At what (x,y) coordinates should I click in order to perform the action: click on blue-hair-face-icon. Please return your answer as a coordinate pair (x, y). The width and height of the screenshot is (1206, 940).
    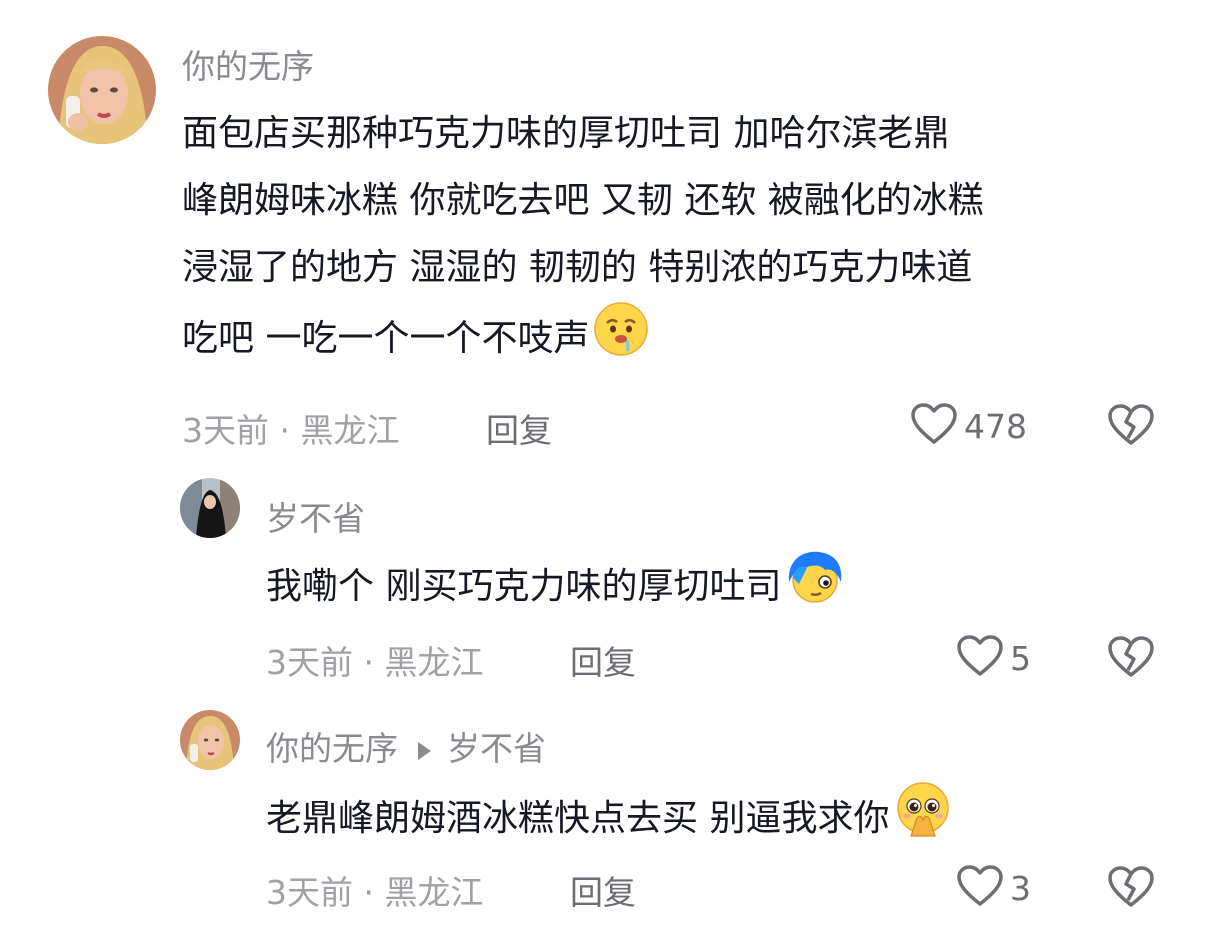
    Looking at the image, I should click on (815, 588).